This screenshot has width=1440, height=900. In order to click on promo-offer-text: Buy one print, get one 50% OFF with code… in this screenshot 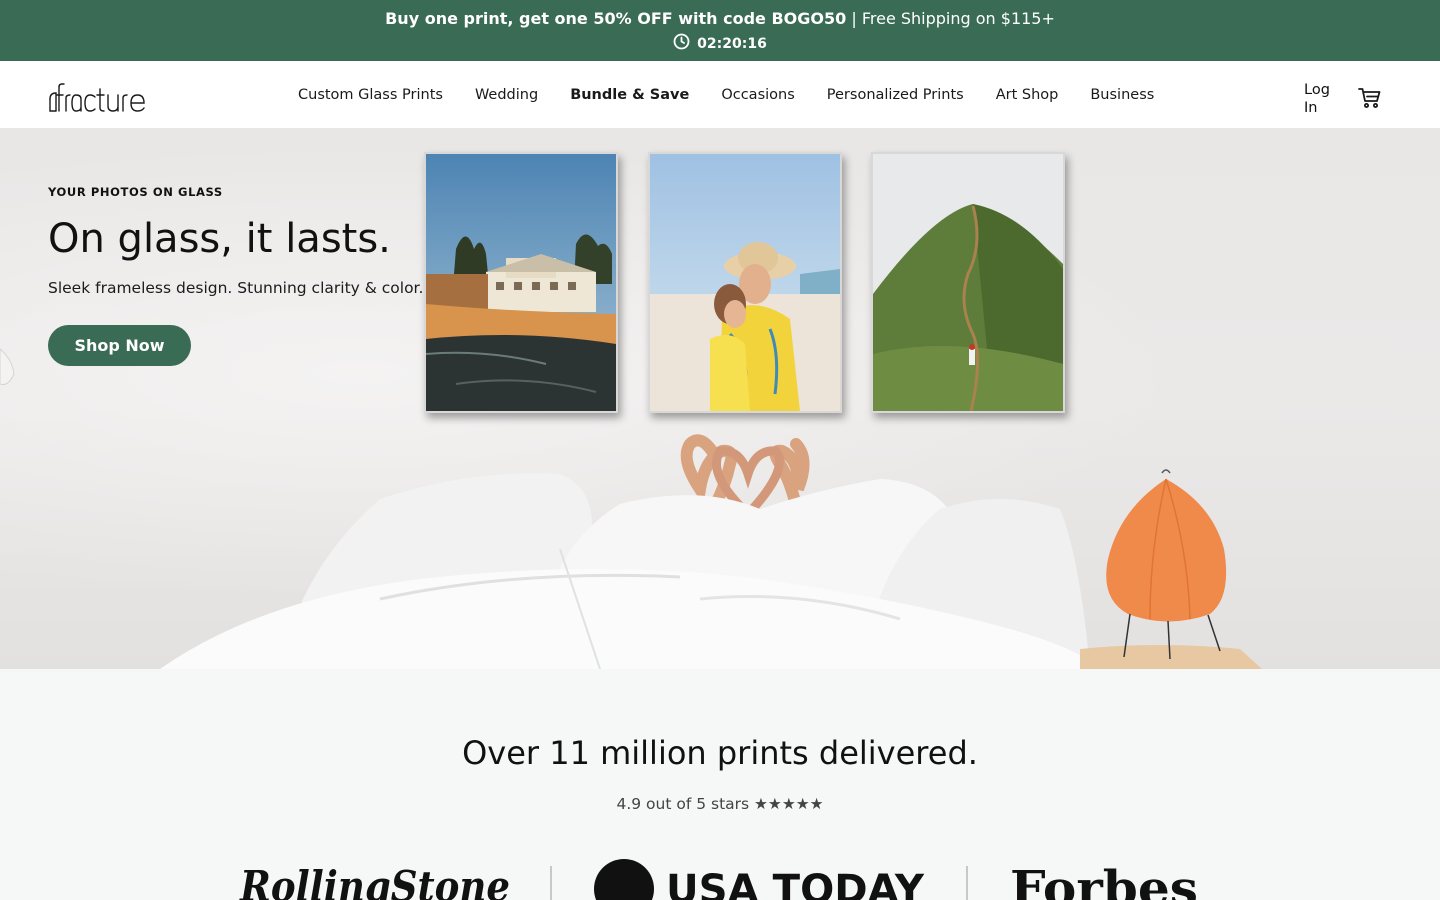, I will do `click(616, 18)`.